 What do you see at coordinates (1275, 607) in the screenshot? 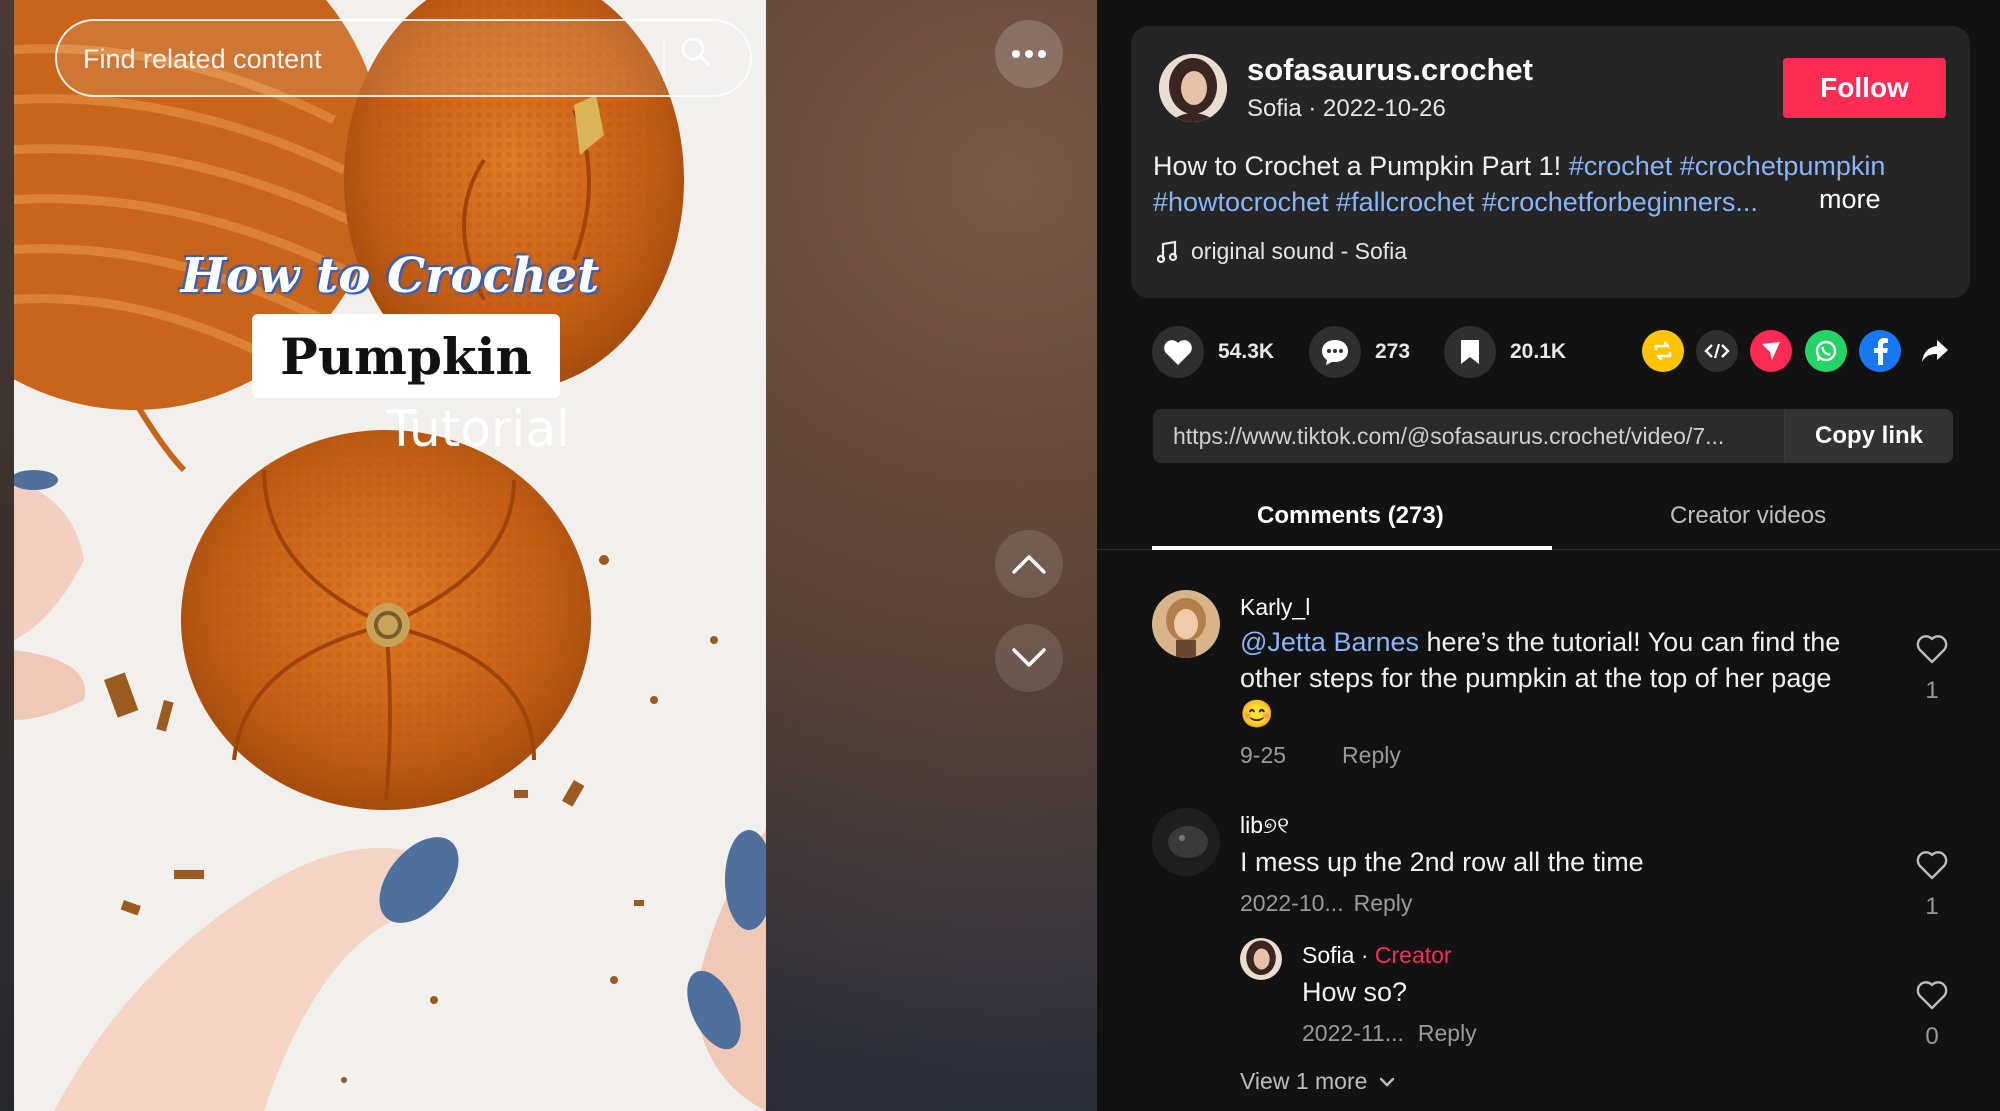
I see `commenter-username: Karly_l` at bounding box center [1275, 607].